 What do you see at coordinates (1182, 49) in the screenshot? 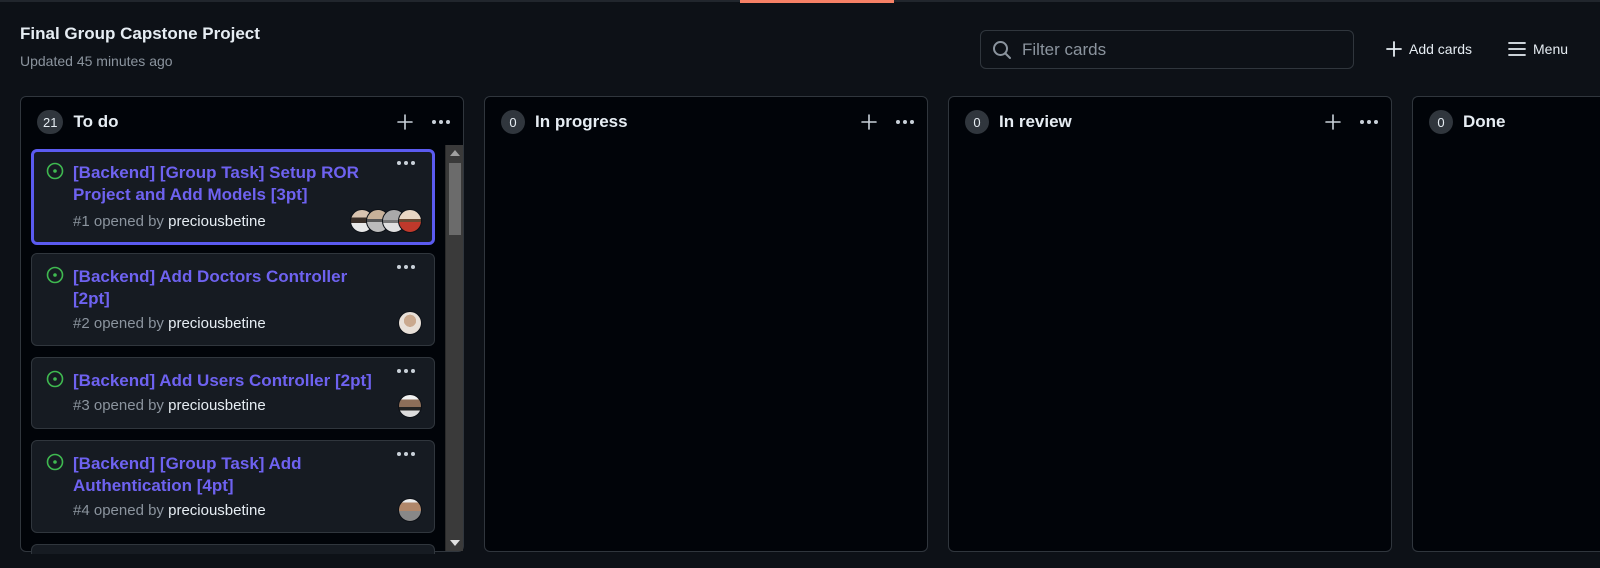
I see `filter-cards-input` at bounding box center [1182, 49].